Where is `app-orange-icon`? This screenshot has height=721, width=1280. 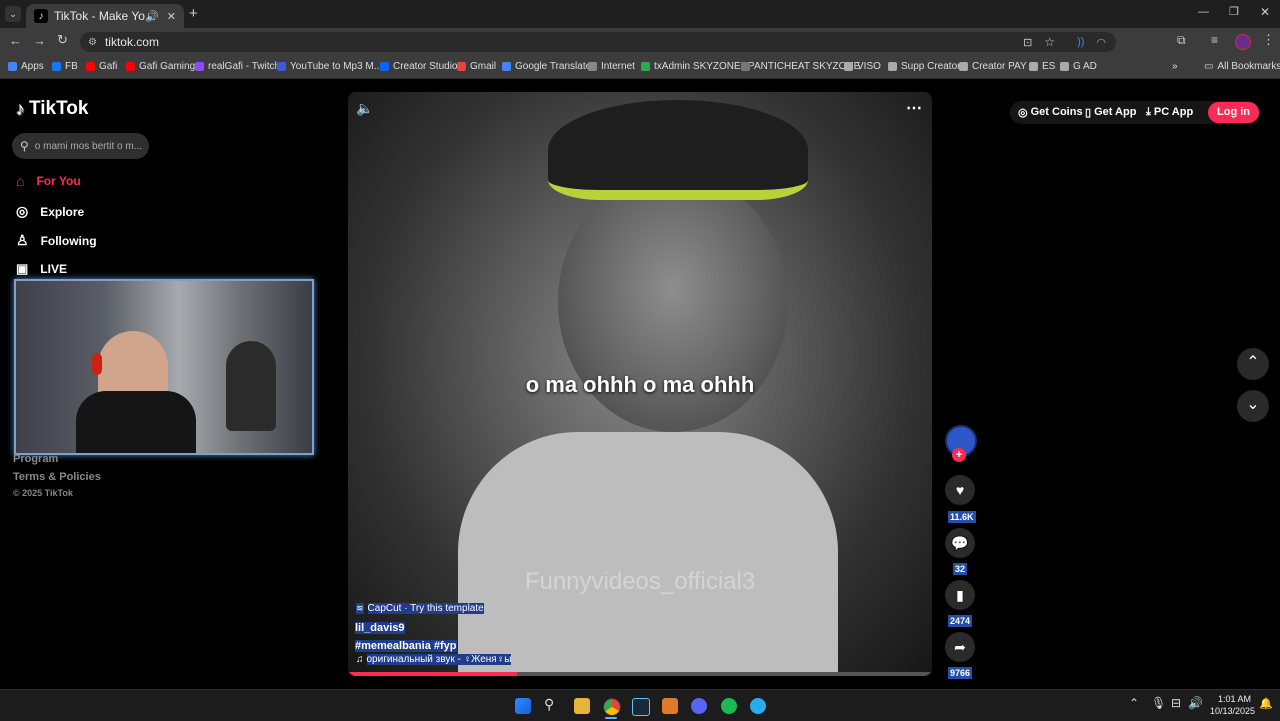
app-orange-icon is located at coordinates (670, 706).